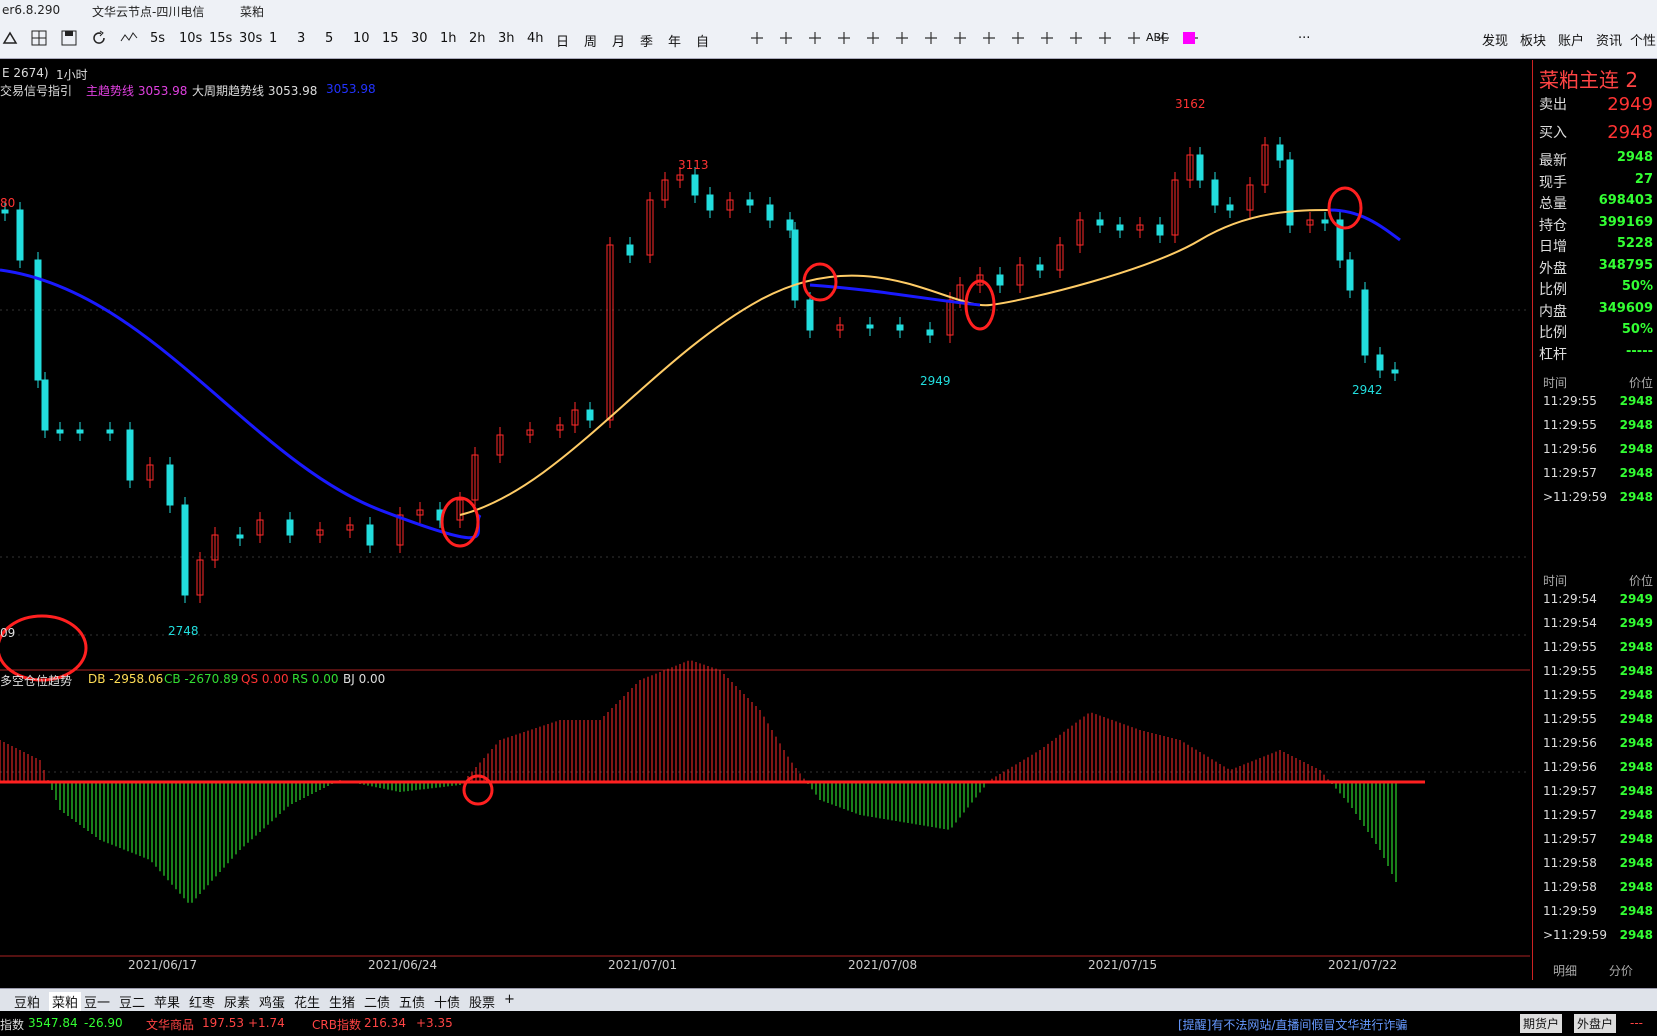 The image size is (1657, 1036). Describe the element at coordinates (69, 38) in the screenshot. I see `save-icon` at that location.